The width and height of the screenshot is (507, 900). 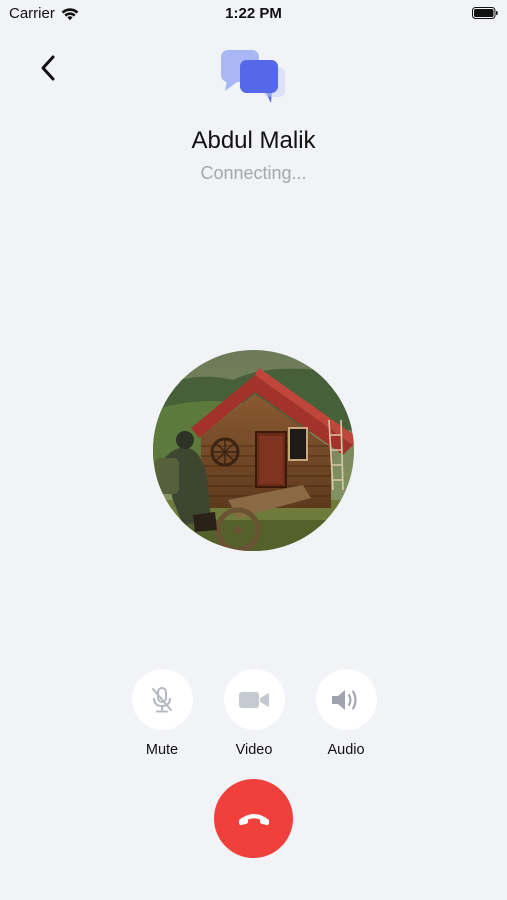 I want to click on status-time: 1:22 PM, so click(x=253, y=13).